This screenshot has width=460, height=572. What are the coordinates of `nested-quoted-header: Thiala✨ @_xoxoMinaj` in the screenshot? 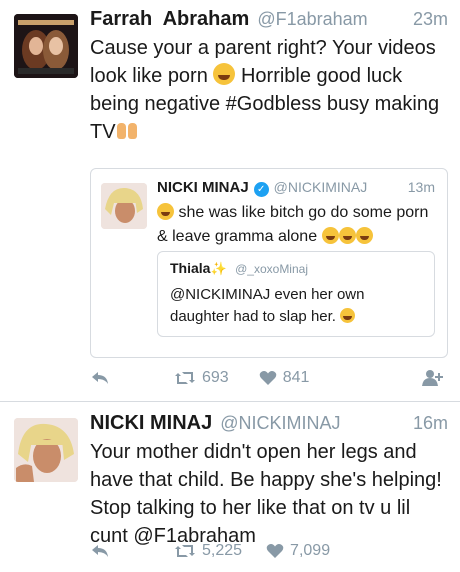 It's located at (239, 269).